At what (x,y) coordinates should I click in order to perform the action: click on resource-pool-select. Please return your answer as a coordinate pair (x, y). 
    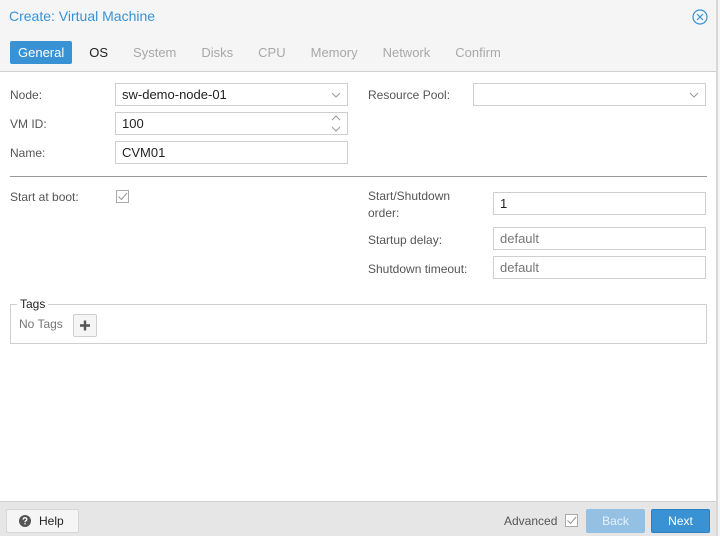
    Looking at the image, I should click on (589, 94).